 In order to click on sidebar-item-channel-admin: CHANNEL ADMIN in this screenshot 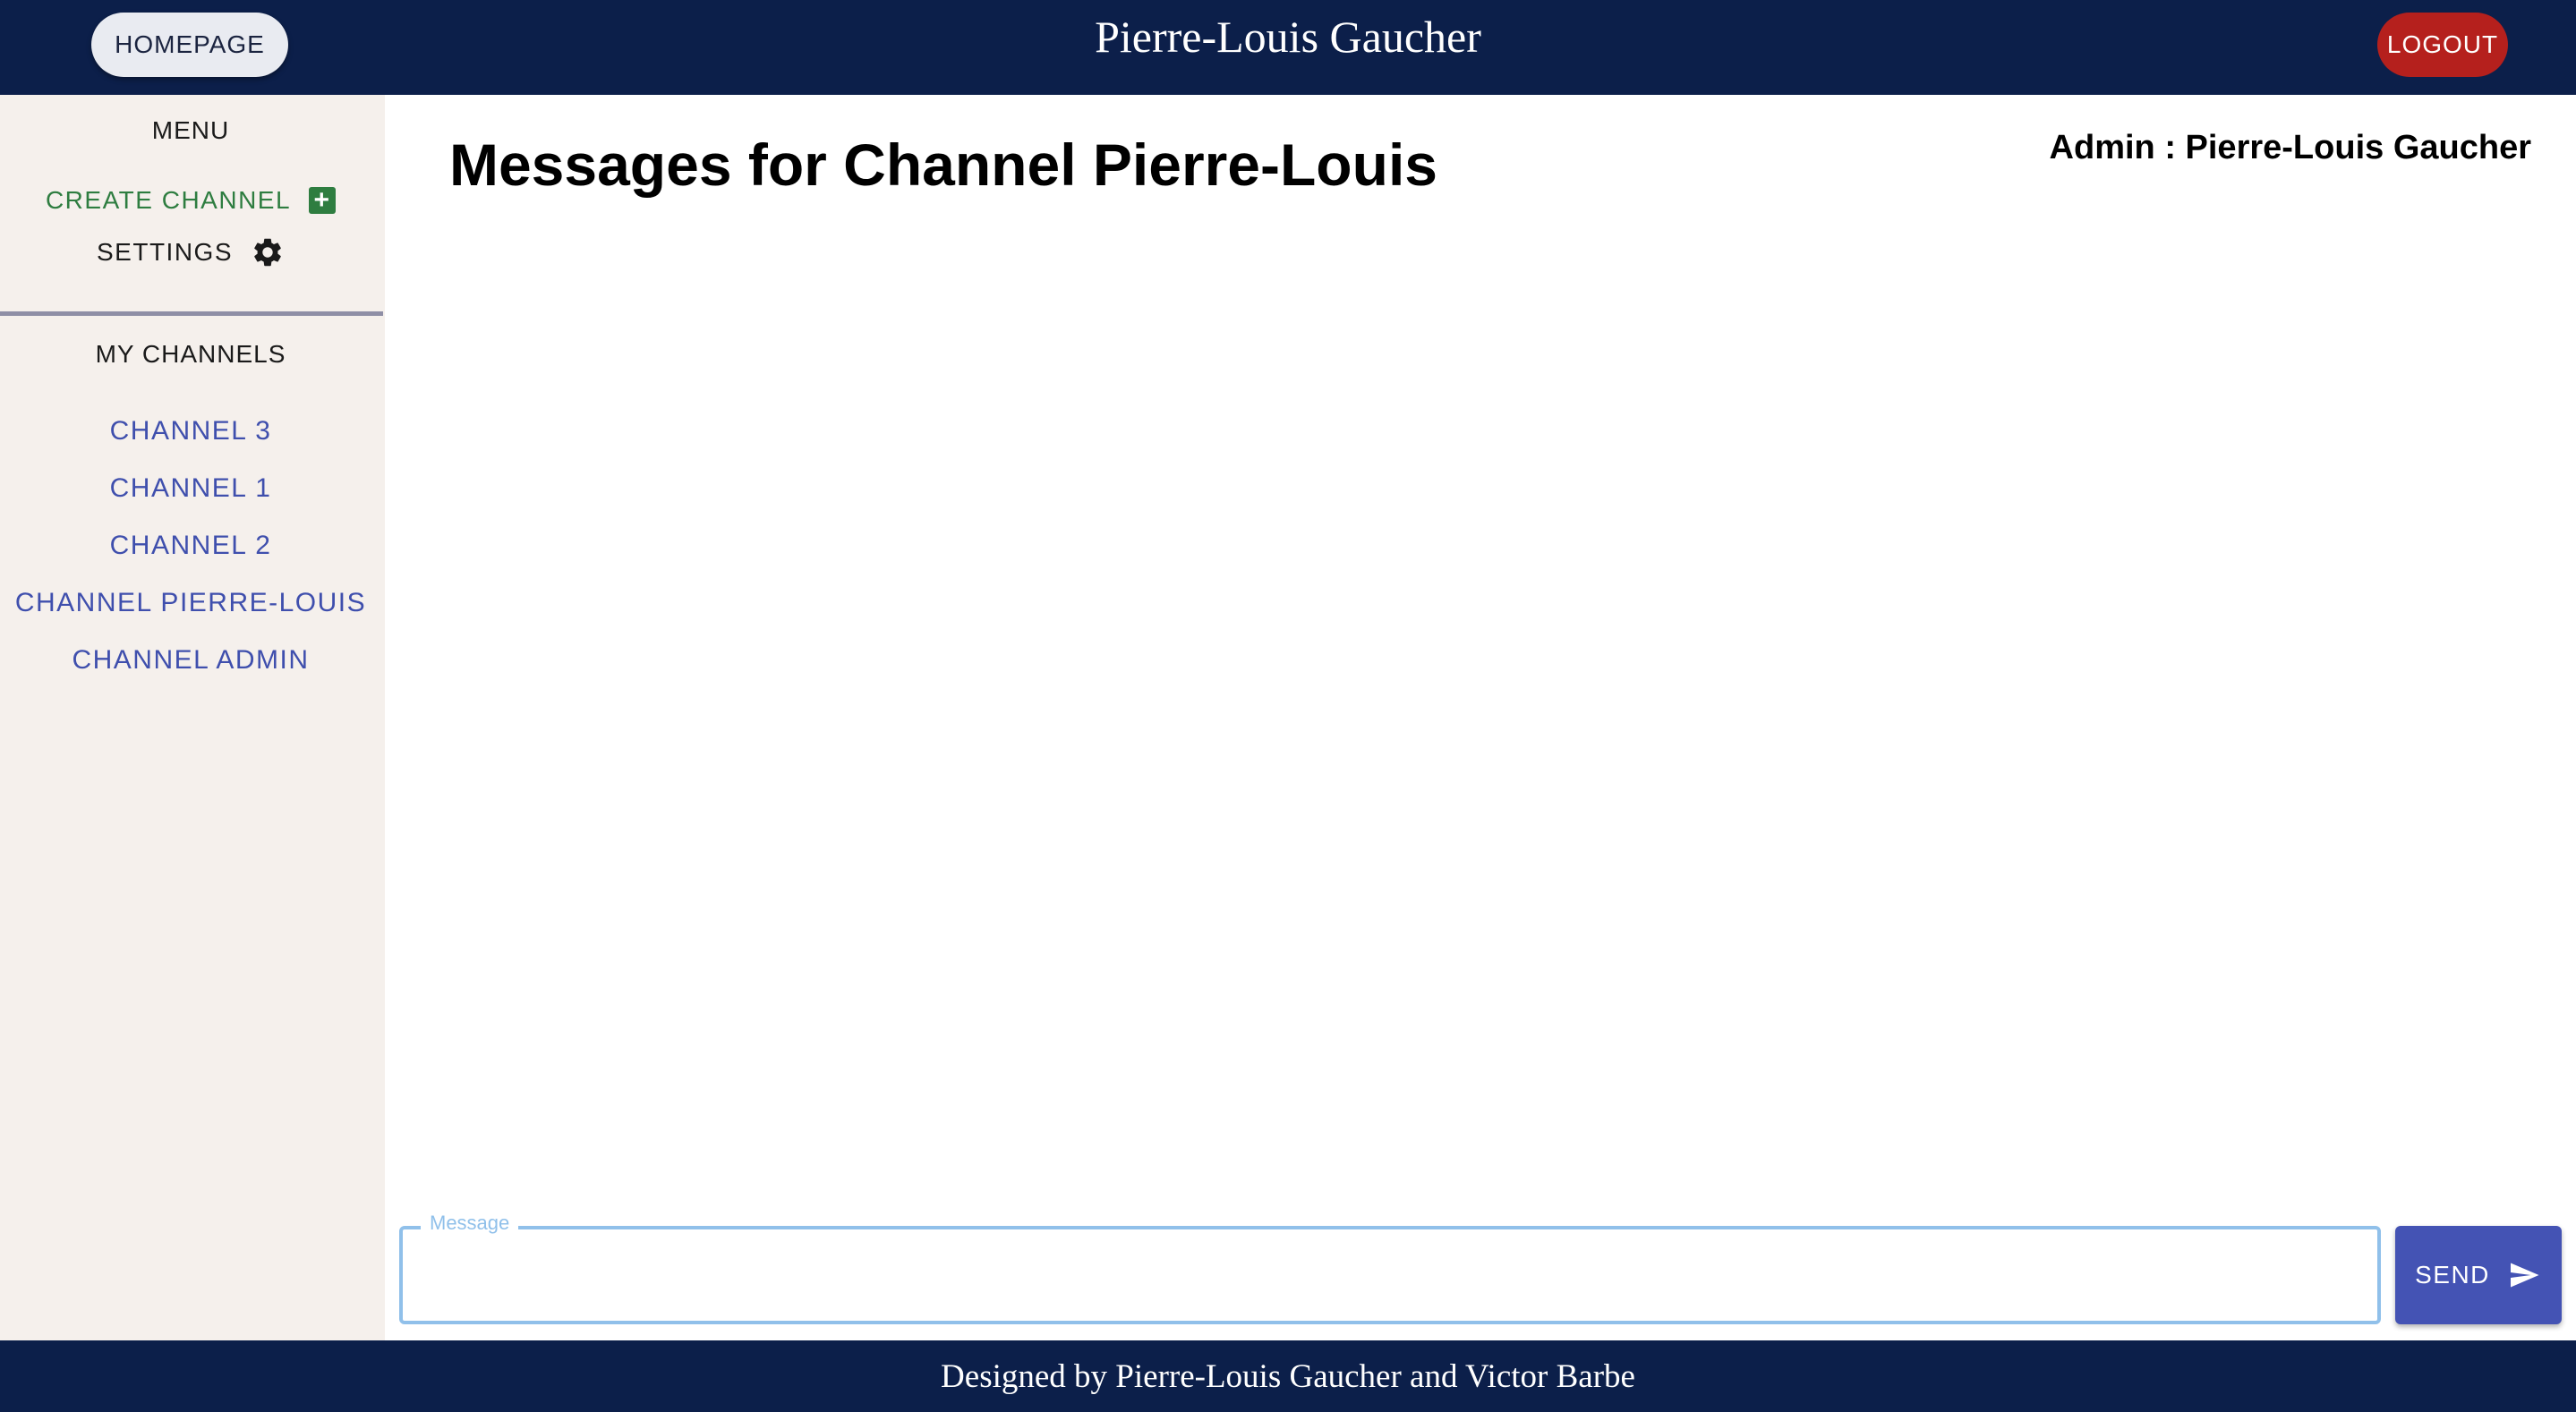, I will do `click(190, 661)`.